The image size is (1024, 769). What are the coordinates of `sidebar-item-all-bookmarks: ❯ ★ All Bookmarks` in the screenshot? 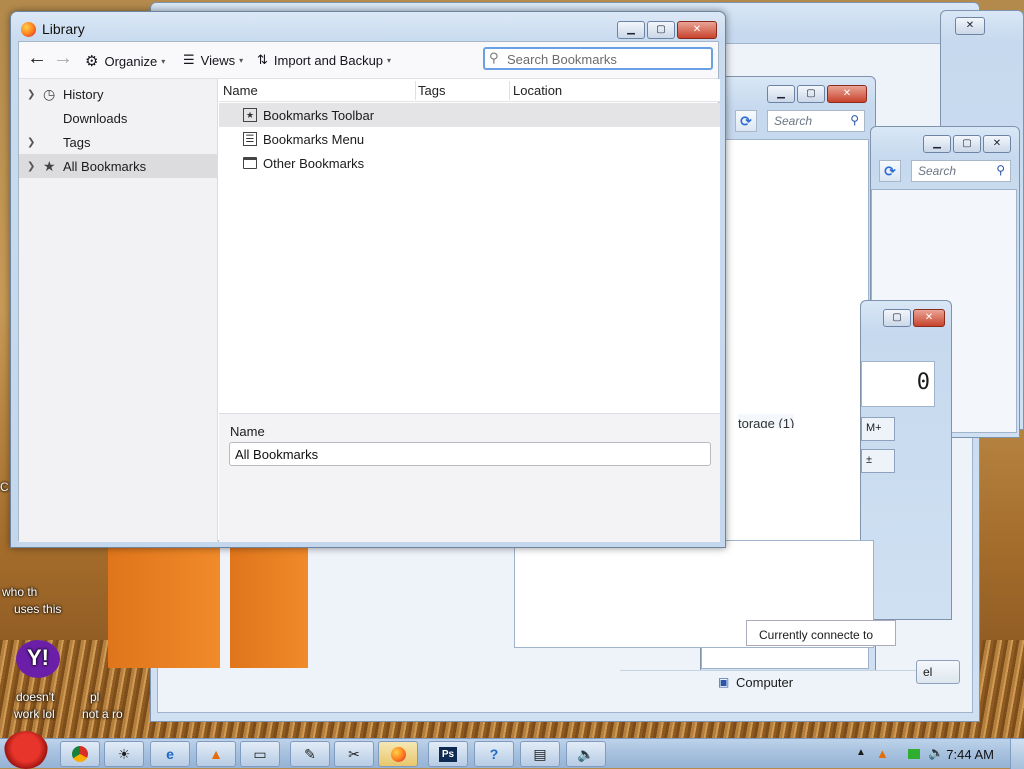 It's located at (118, 166).